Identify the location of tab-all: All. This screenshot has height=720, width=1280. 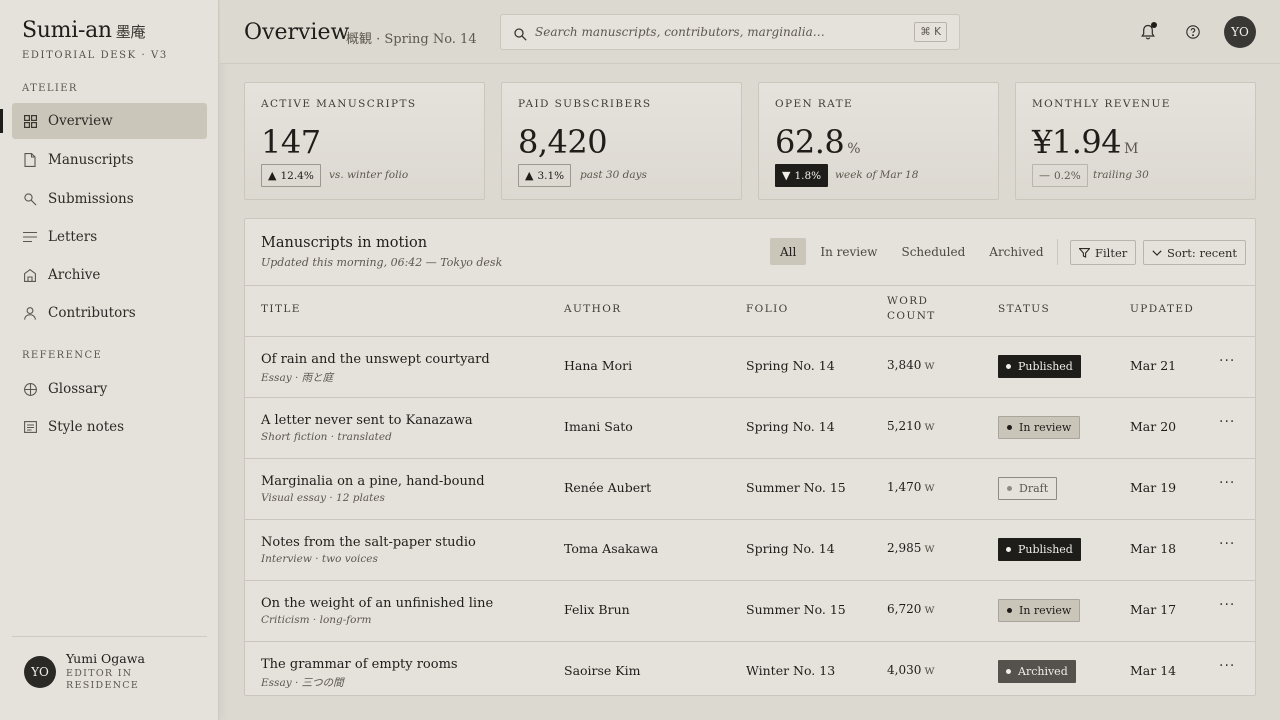
(788, 251).